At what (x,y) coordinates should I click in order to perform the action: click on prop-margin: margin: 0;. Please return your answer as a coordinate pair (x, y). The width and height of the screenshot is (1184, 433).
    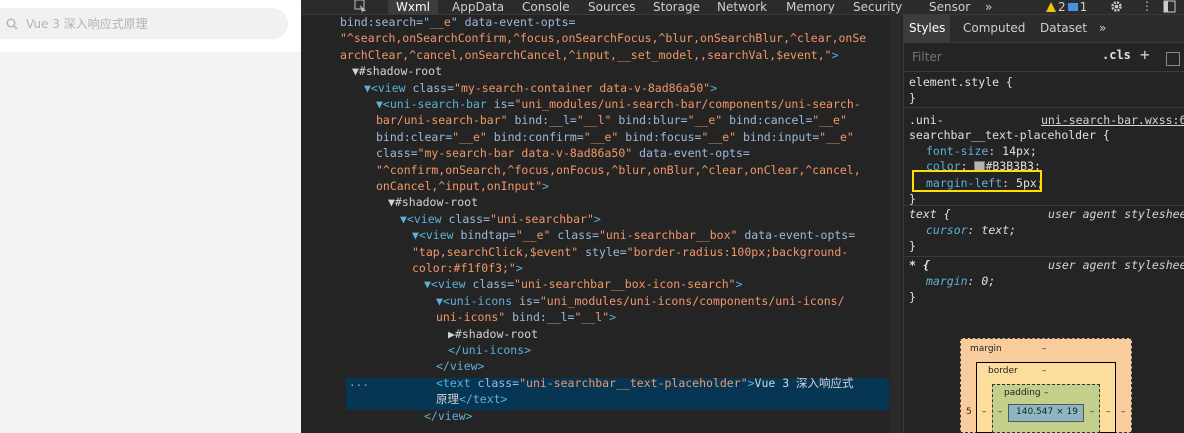
    Looking at the image, I should click on (961, 281).